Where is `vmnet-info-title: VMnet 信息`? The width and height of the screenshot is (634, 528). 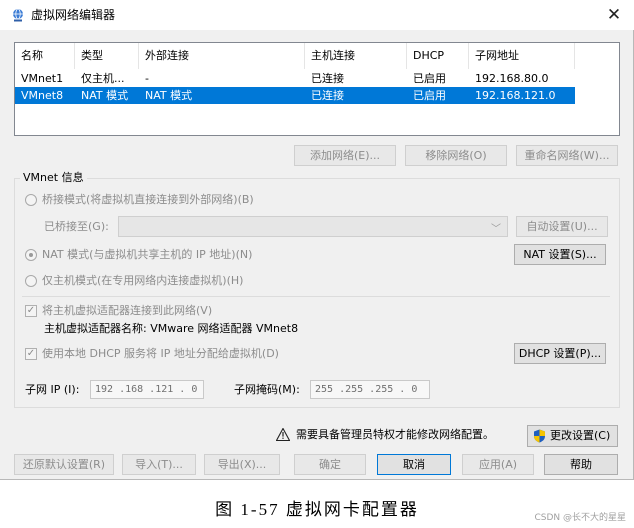
vmnet-info-title: VMnet 信息 is located at coordinates (53, 178).